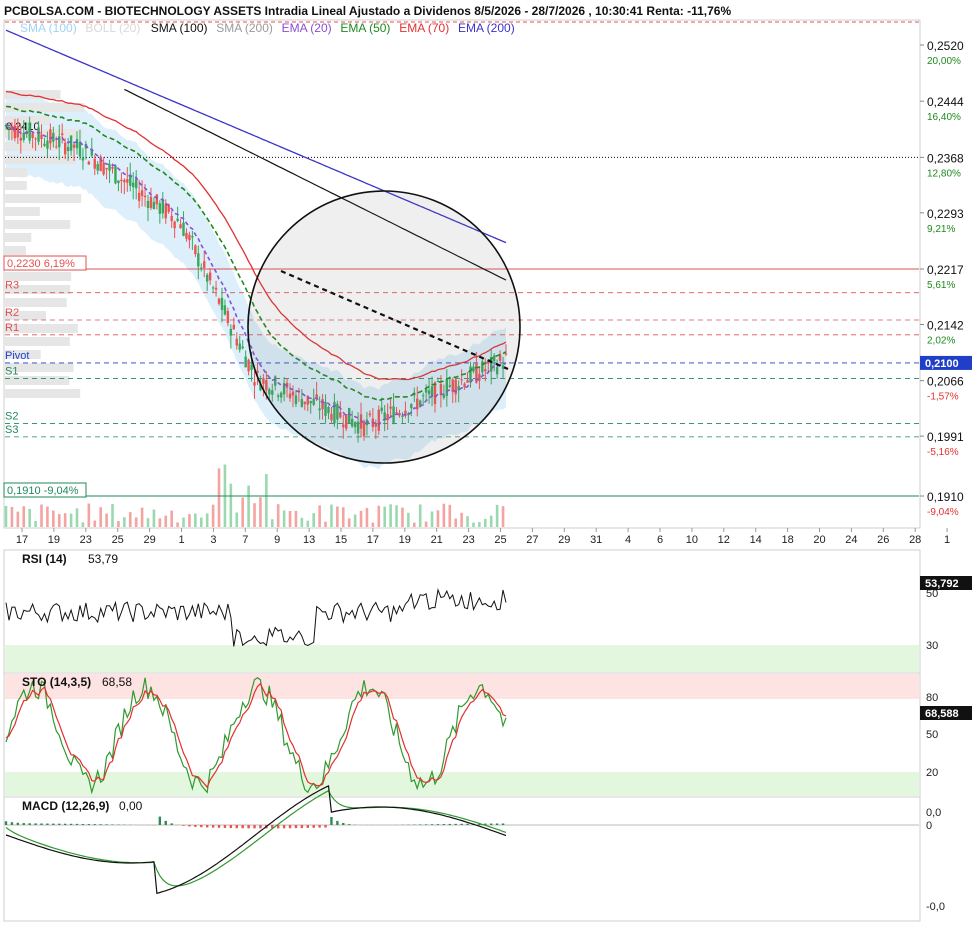 This screenshot has width=977, height=927. I want to click on sto-last-value: 68,588, so click(942, 714).